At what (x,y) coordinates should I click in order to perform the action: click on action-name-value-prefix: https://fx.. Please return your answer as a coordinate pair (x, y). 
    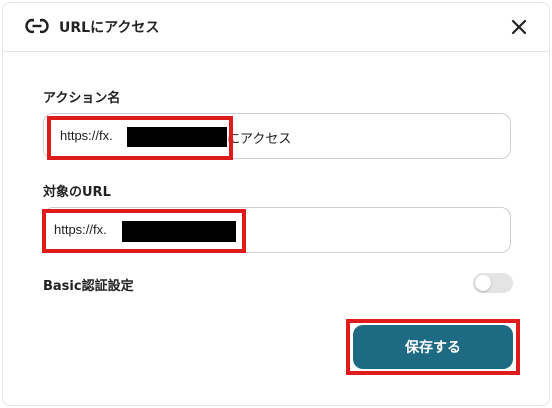
    Looking at the image, I should click on (86, 135).